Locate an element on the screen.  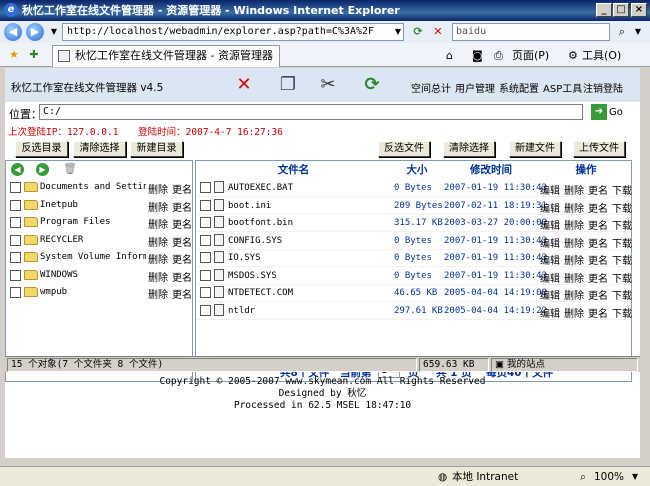
search-icon: ⌕ is located at coordinates (622, 32).